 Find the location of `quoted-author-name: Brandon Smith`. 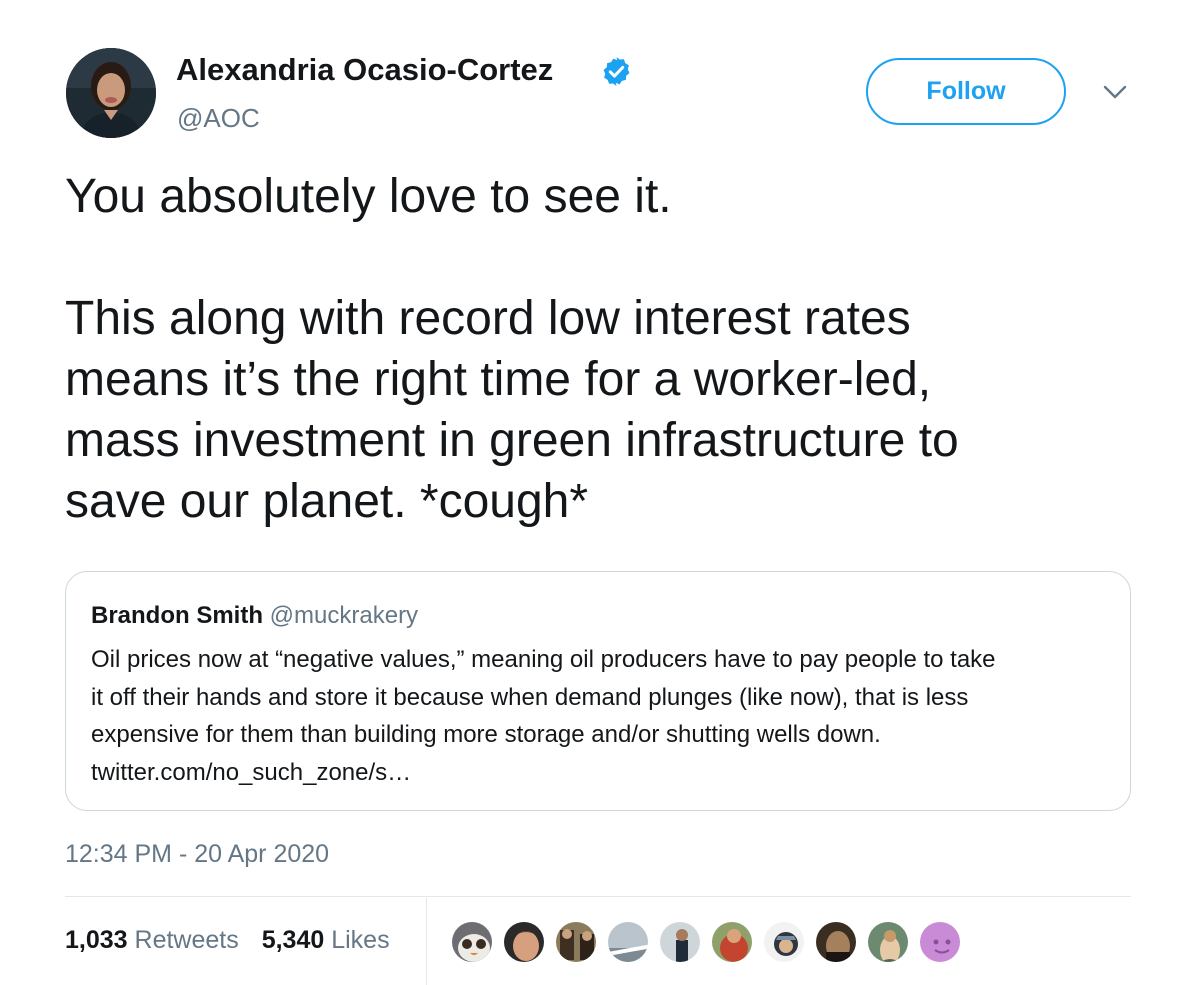

quoted-author-name: Brandon Smith is located at coordinates (177, 615).